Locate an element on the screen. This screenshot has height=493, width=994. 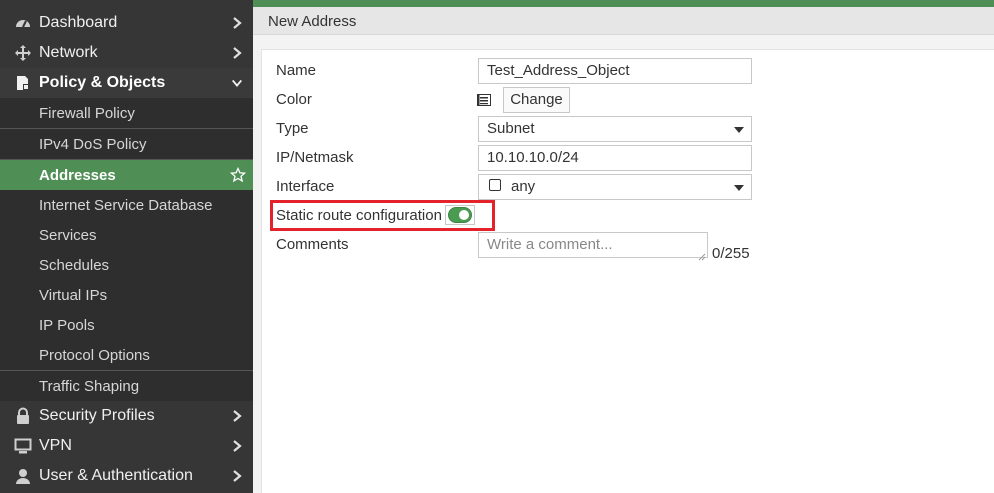
comments-counter: 0/255 is located at coordinates (731, 253).